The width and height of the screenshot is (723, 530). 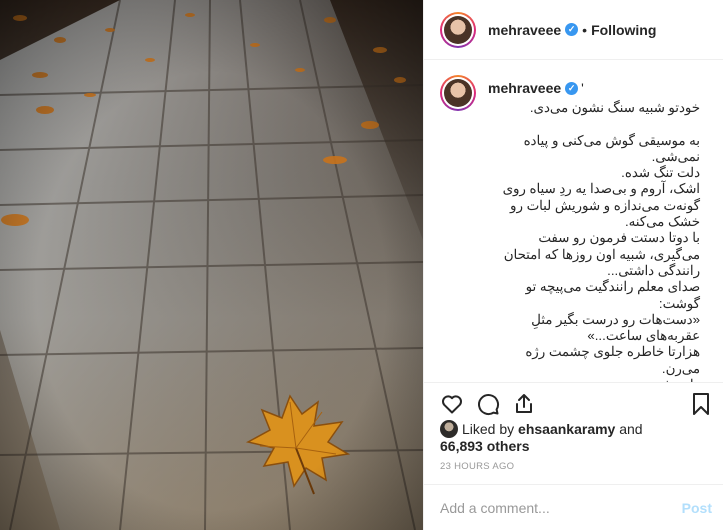 I want to click on likes-prefix: Liked by, so click(x=488, y=429).